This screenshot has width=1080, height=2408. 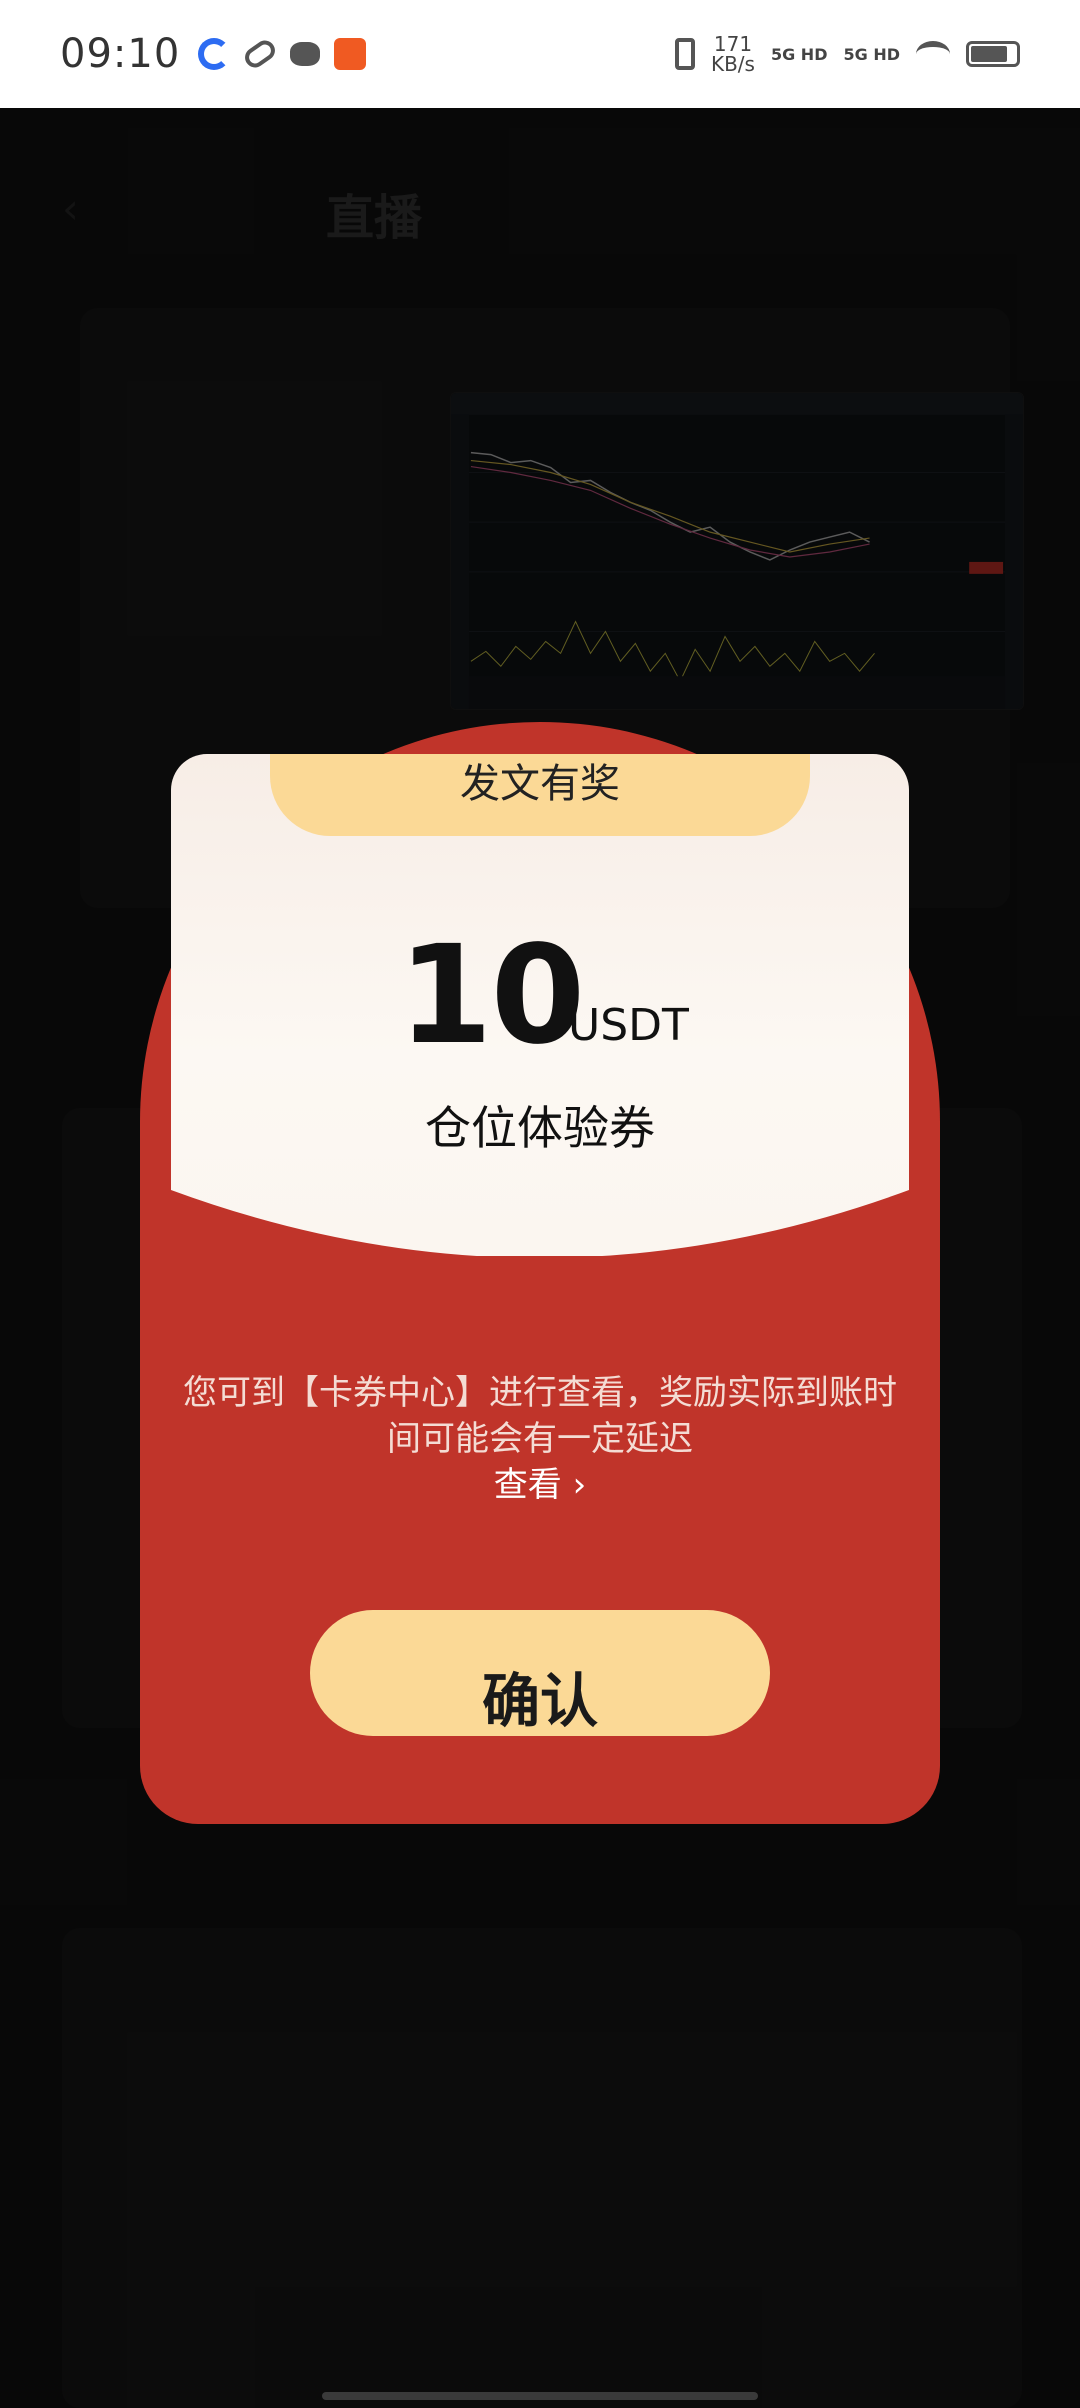 What do you see at coordinates (799, 54) in the screenshot?
I see `signal-1: 5G HD` at bounding box center [799, 54].